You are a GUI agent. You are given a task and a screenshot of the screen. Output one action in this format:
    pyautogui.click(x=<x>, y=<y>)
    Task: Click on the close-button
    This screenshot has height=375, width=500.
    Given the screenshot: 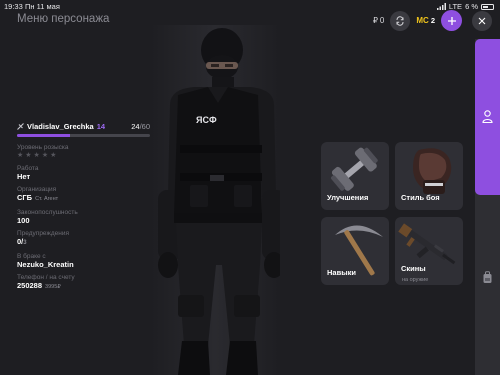 What is the action you would take?
    pyautogui.click(x=482, y=21)
    